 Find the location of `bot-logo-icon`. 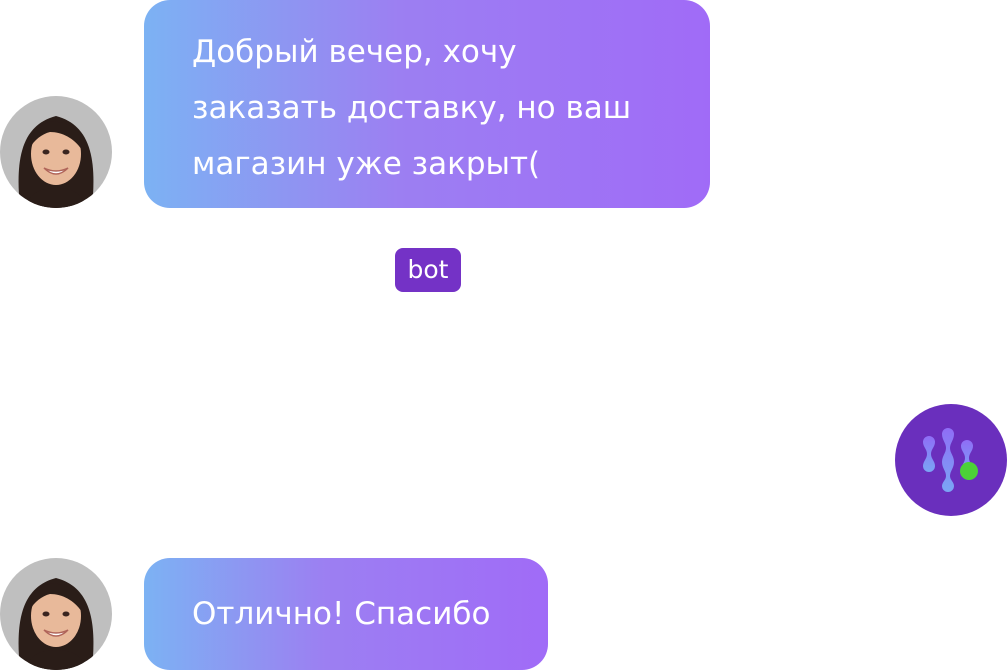

bot-logo-icon is located at coordinates (950, 460).